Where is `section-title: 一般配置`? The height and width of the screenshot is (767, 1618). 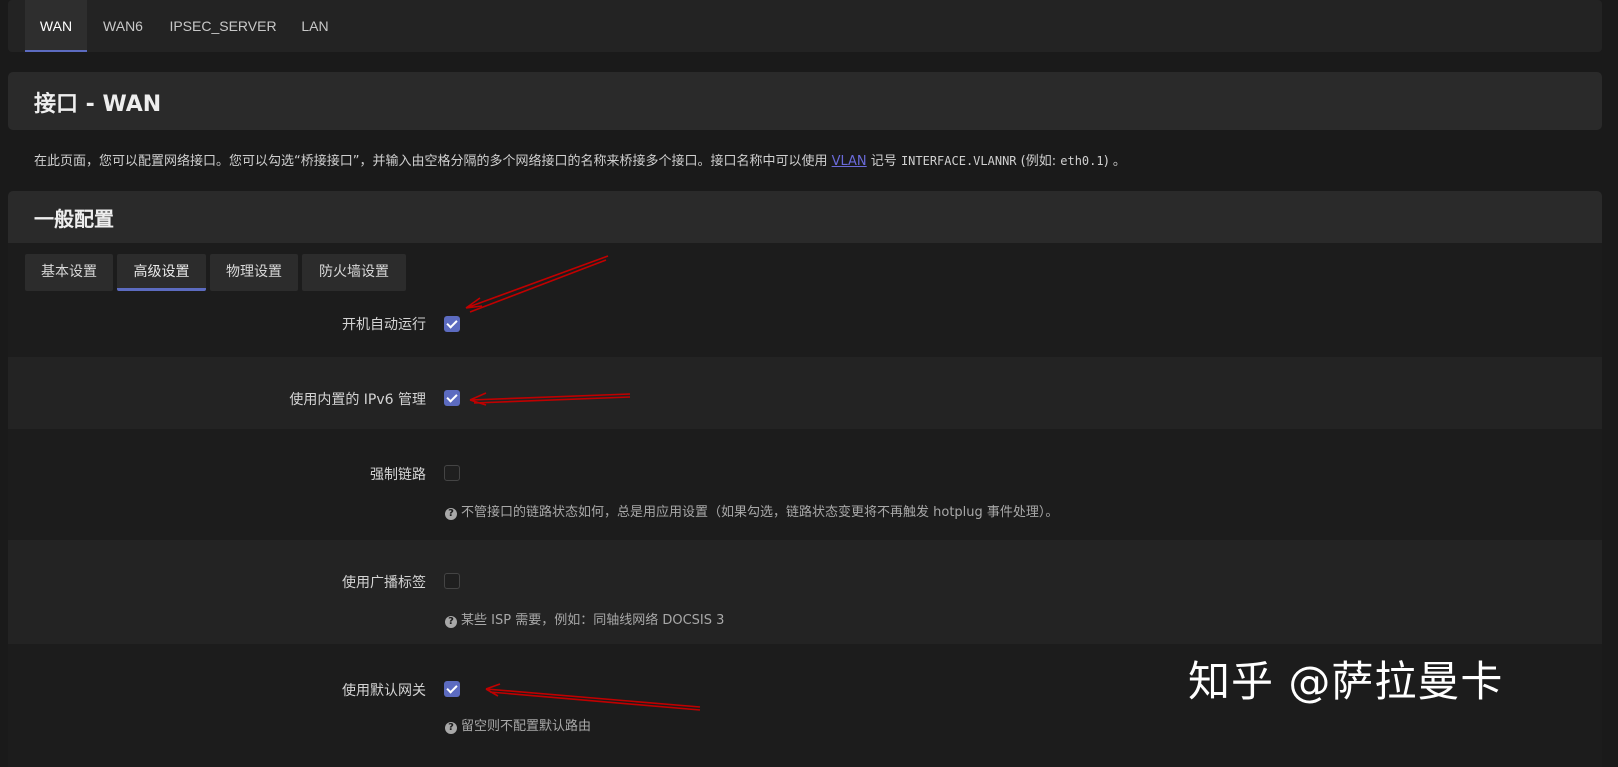 section-title: 一般配置 is located at coordinates (74, 219).